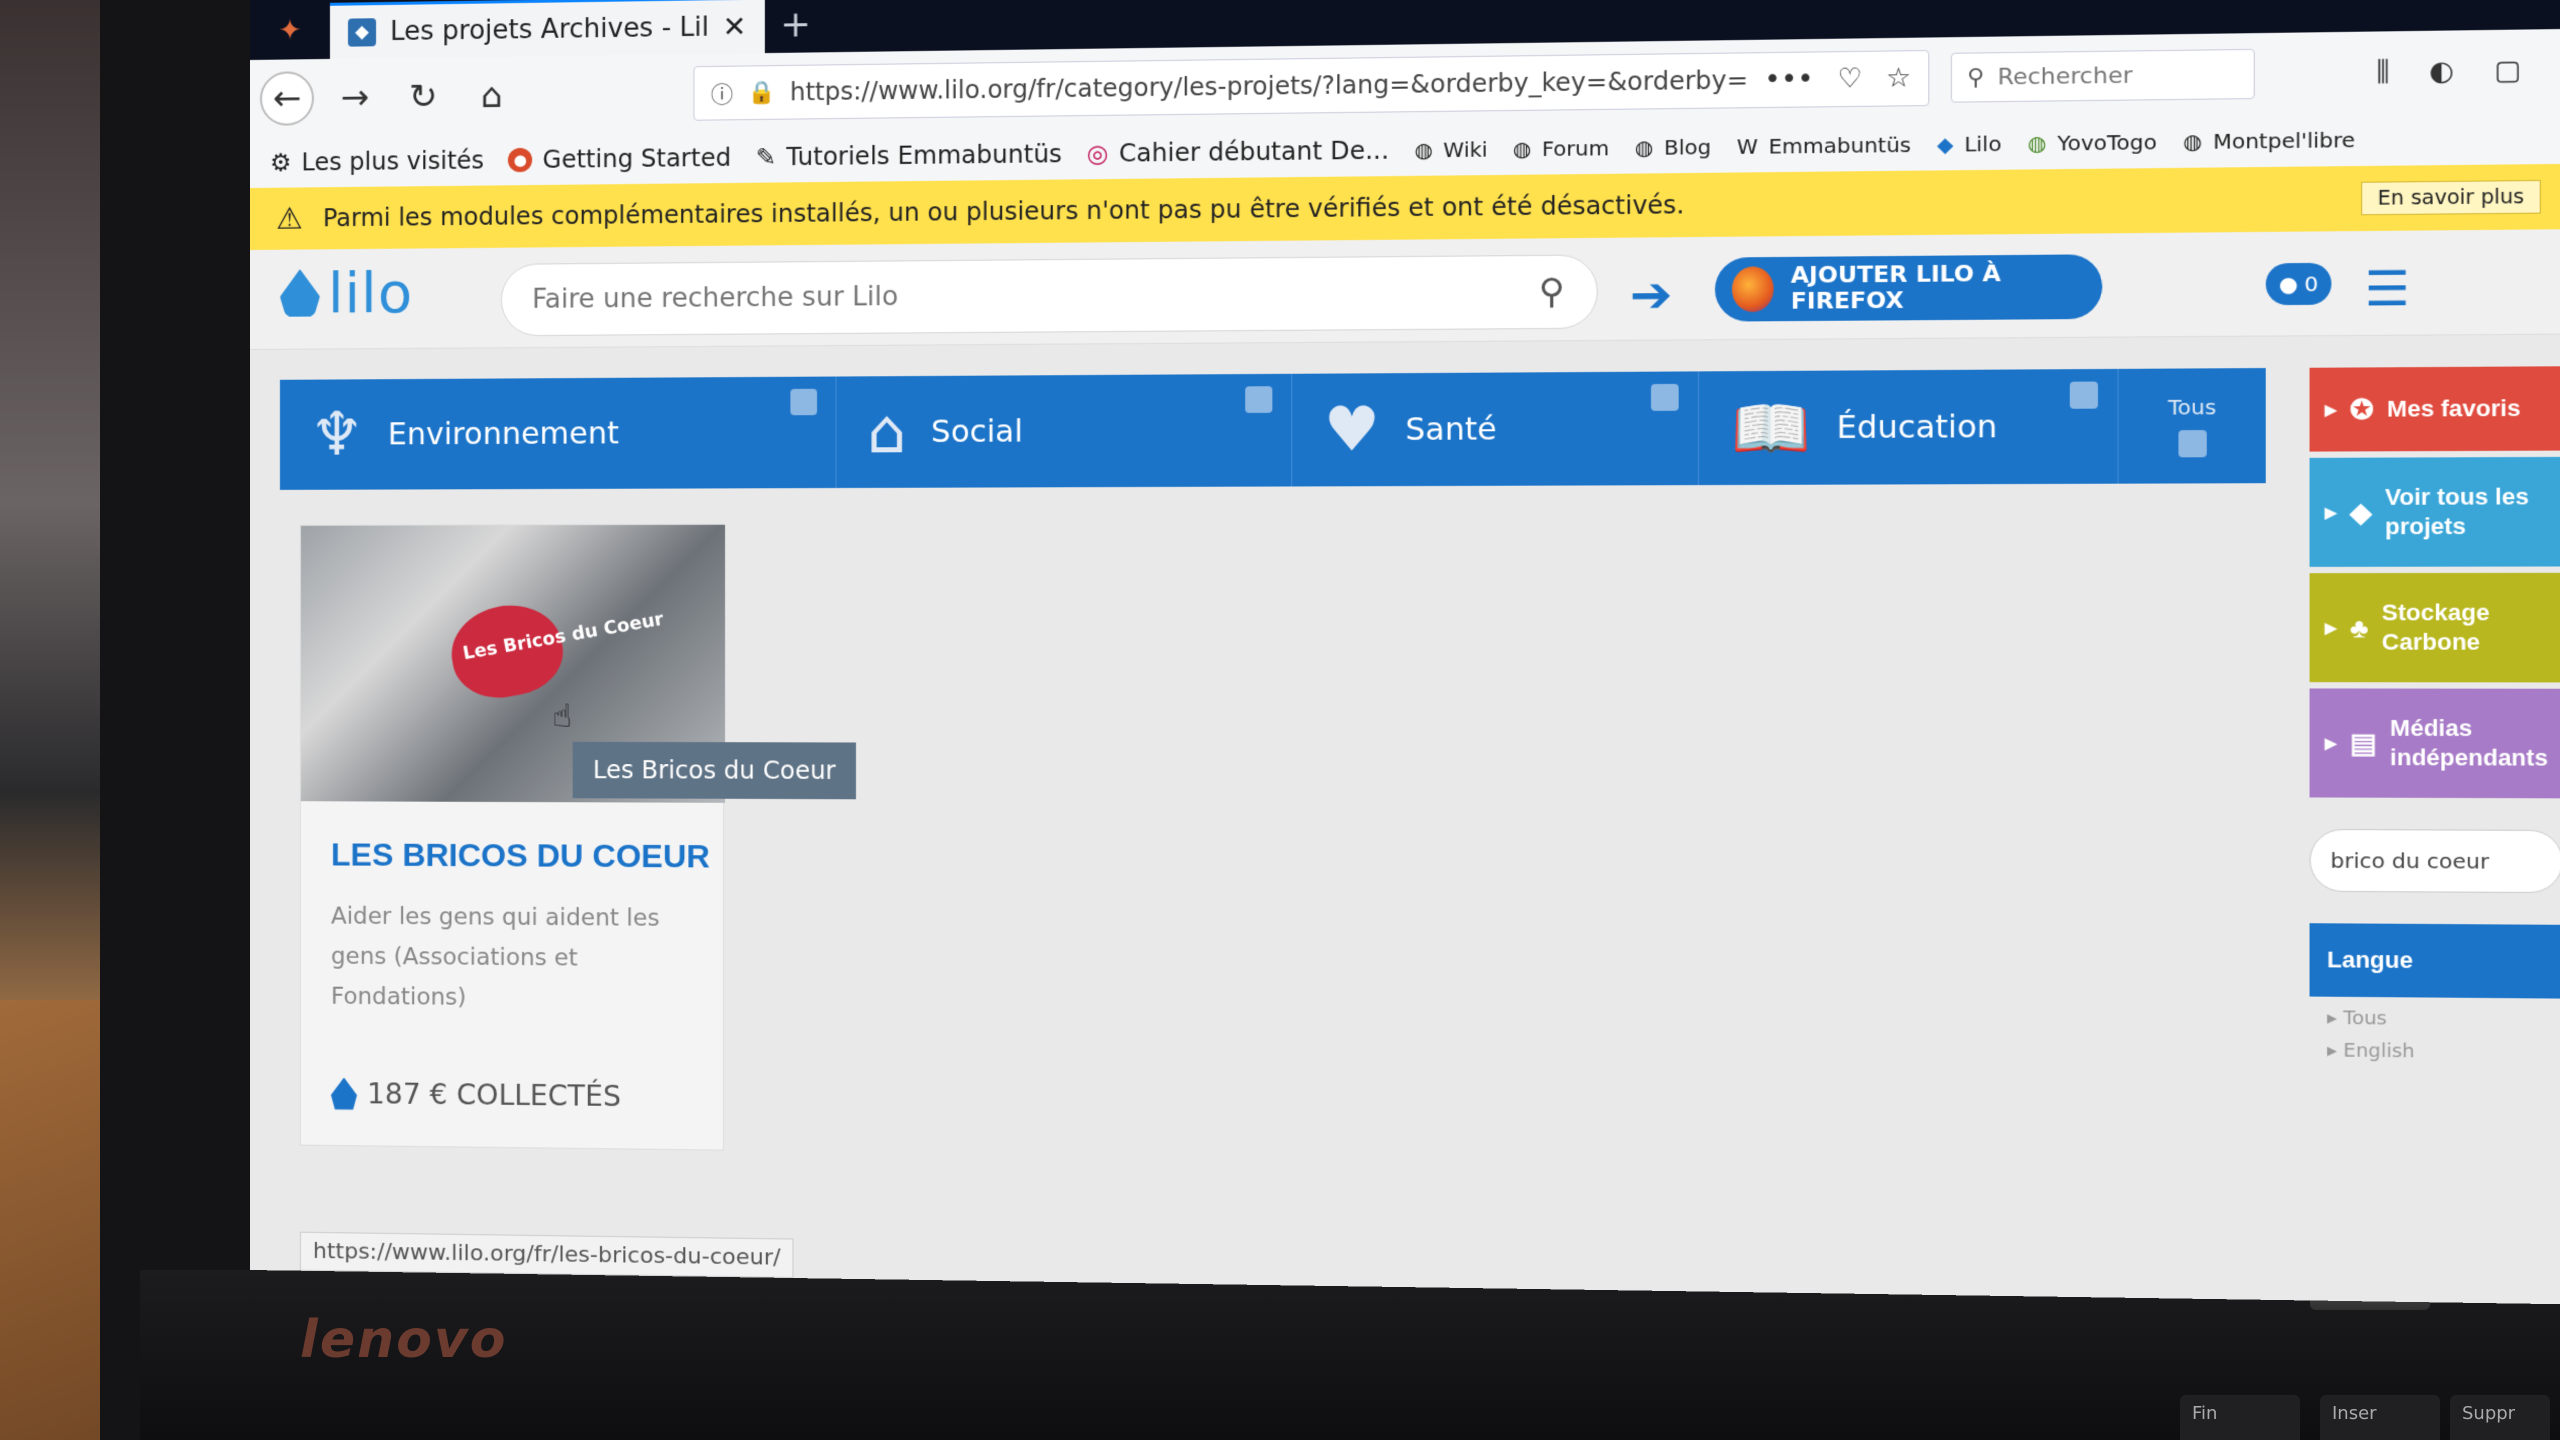 This screenshot has height=1440, width=2560. What do you see at coordinates (714, 770) in the screenshot?
I see `project-tooltip: Les Bricos du Coeur` at bounding box center [714, 770].